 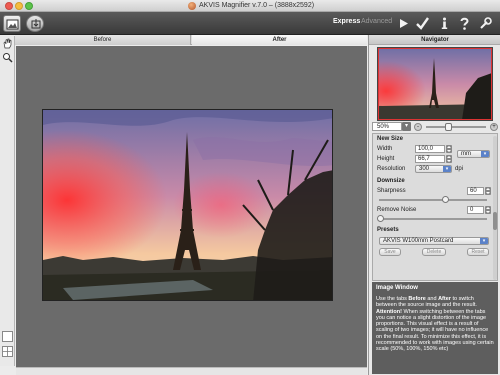 I want to click on presets-title: Presets, so click(x=388, y=230).